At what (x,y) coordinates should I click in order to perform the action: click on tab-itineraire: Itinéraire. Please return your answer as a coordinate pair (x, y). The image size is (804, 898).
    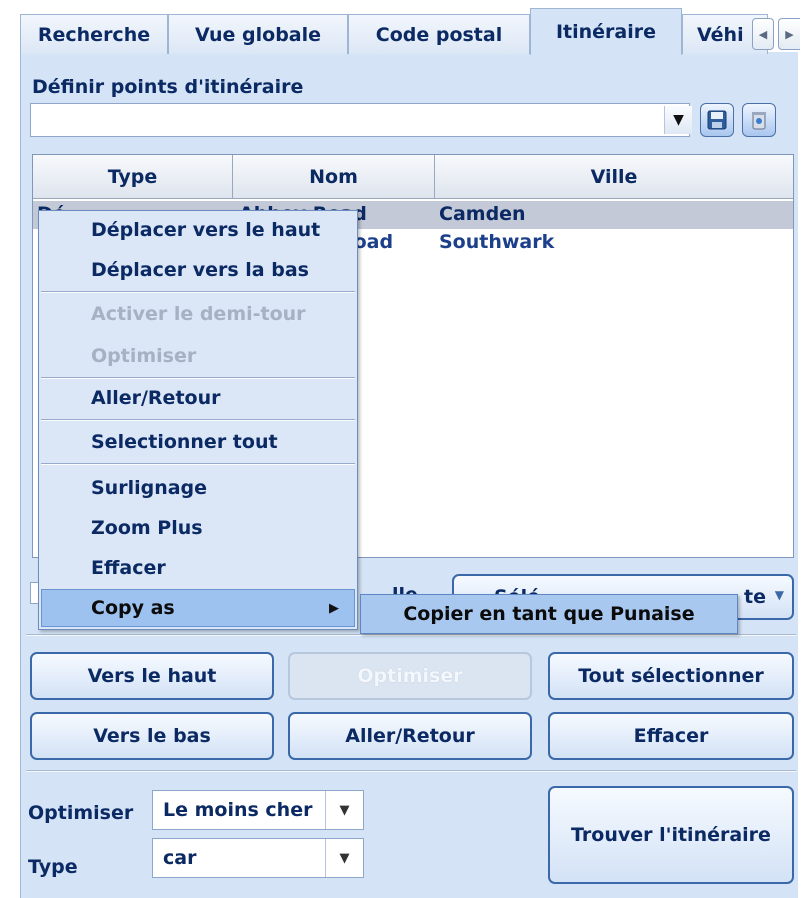
    Looking at the image, I should click on (606, 31).